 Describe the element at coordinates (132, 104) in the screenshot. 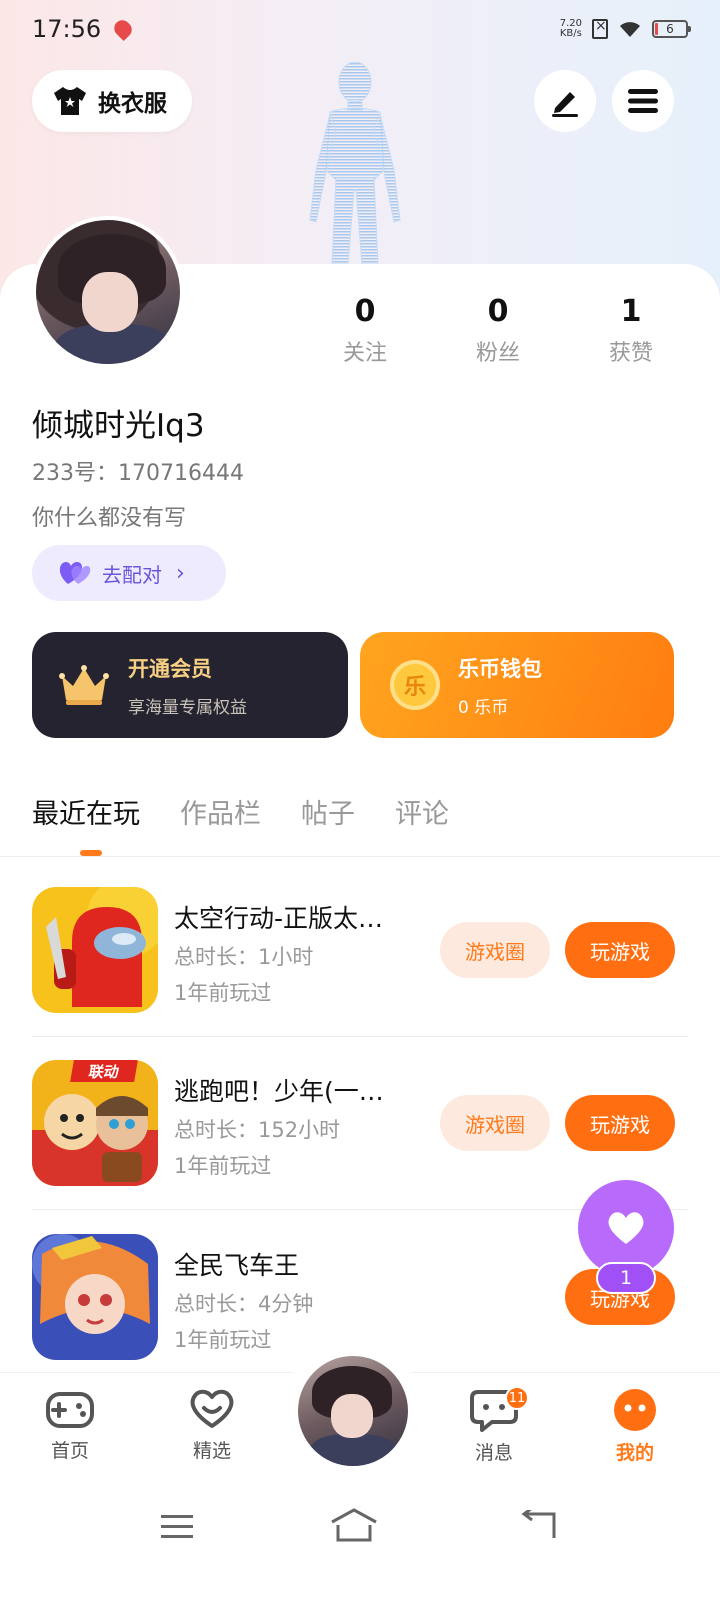

I see `change-outfit-label: 换衣服` at that location.